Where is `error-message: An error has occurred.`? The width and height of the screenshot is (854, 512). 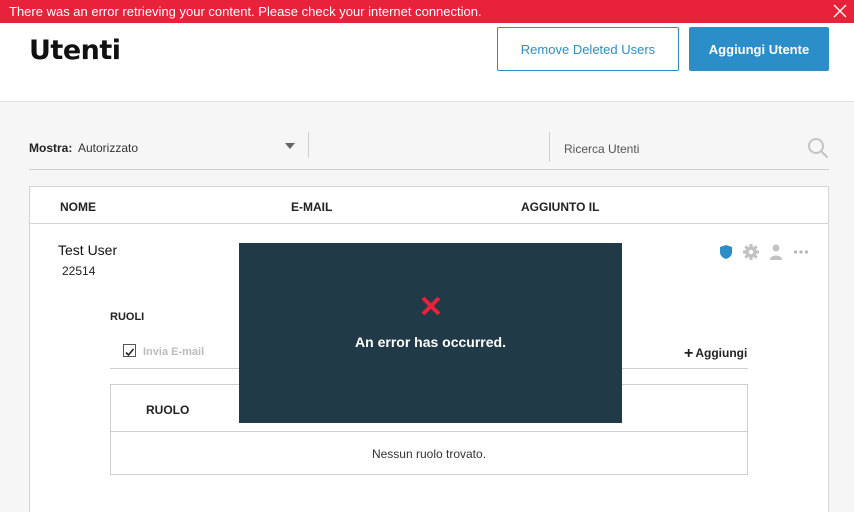
error-message: An error has occurred. is located at coordinates (430, 342).